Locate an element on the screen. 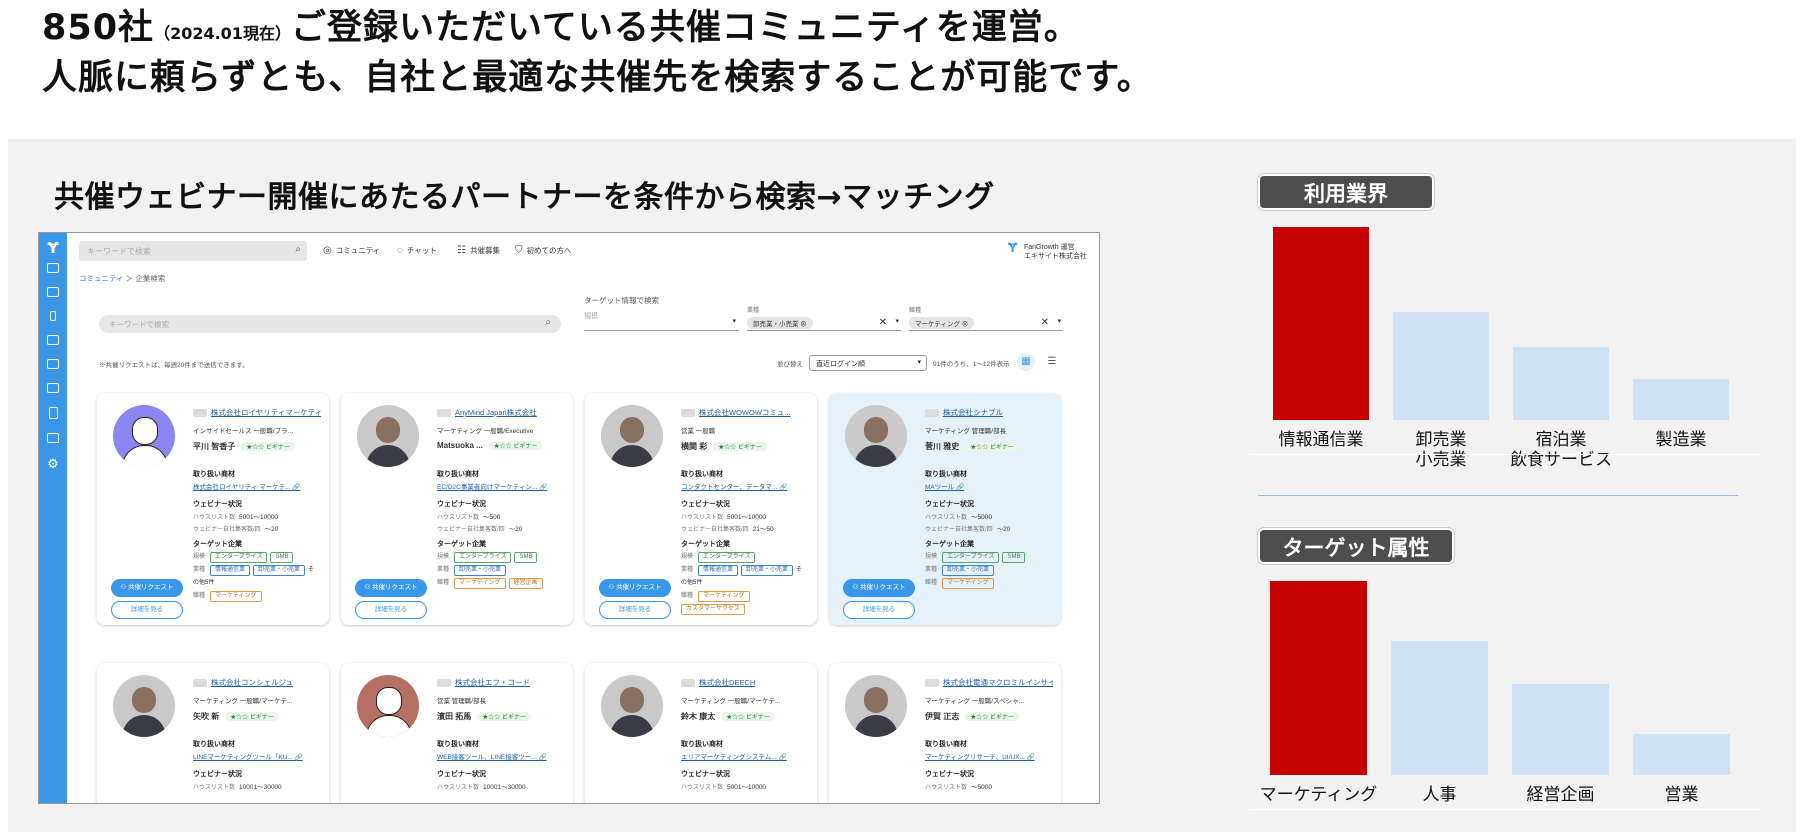 This screenshot has height=840, width=1804. company-name-link: 株式会社DEECH is located at coordinates (745, 682).